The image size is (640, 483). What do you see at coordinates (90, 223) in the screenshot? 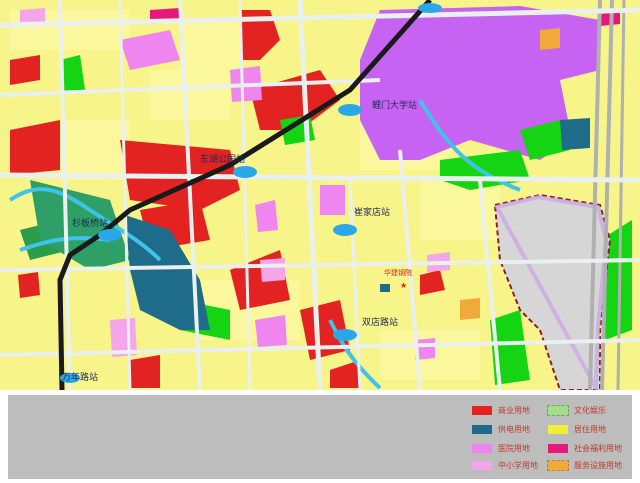
I see `station-label: 杉板桥站` at bounding box center [90, 223].